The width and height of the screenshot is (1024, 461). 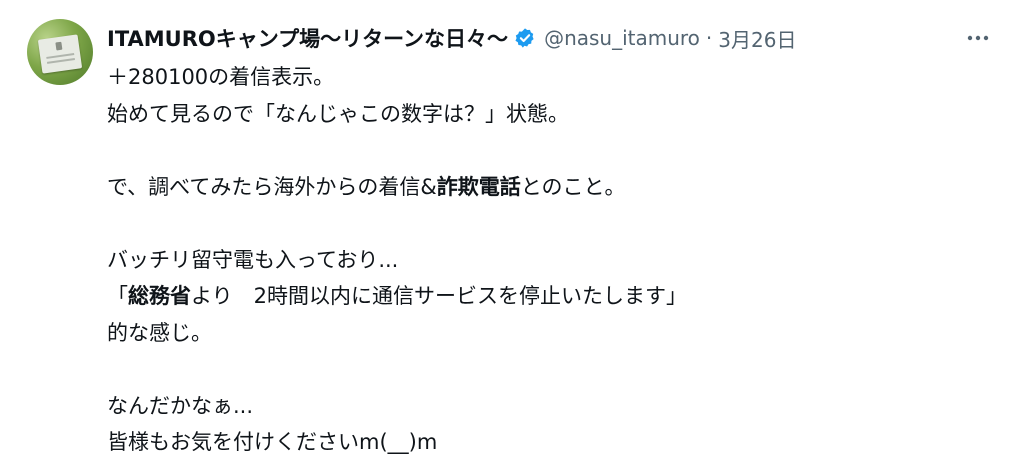 I want to click on bold-text: 詐欺電話, so click(x=478, y=186).